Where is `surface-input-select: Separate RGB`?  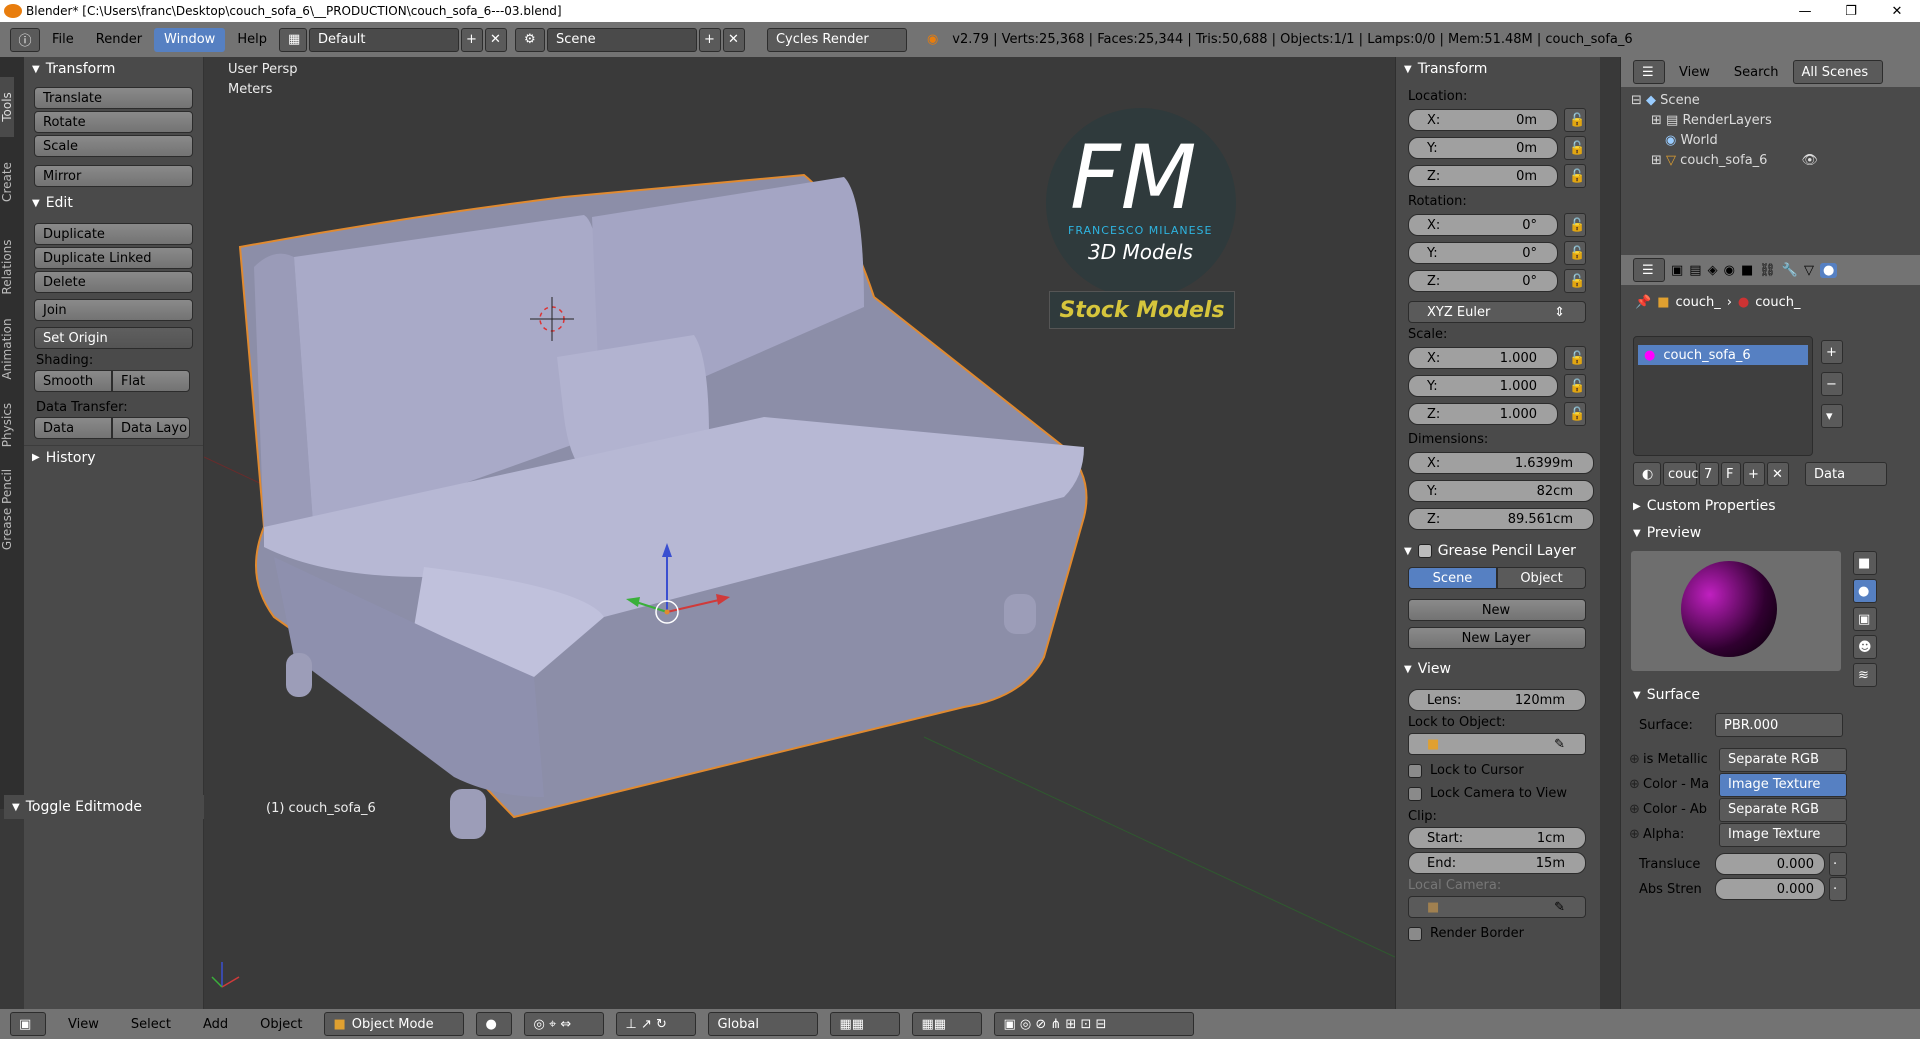
surface-input-select: Separate RGB is located at coordinates (1783, 809).